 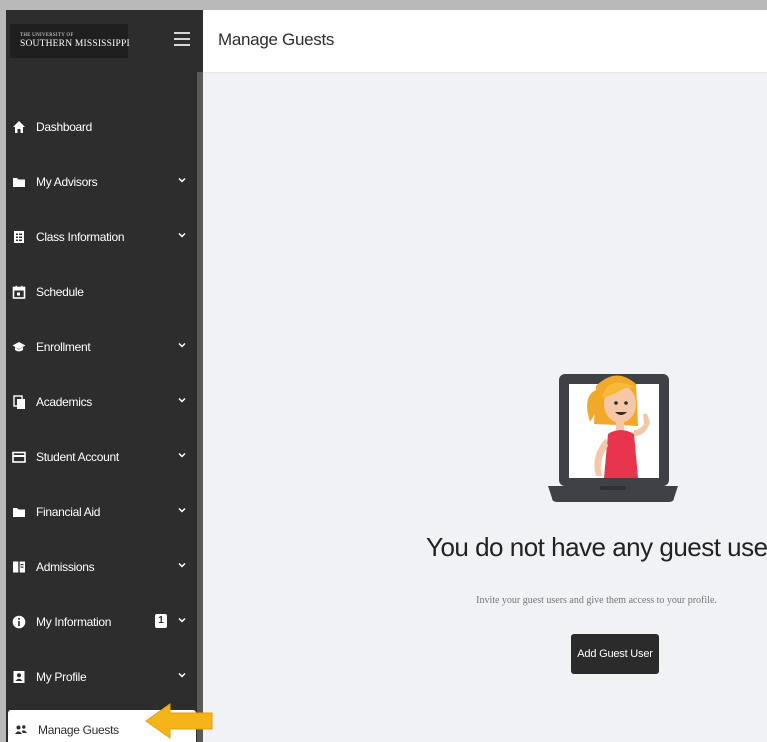 I want to click on arrow-left-icon, so click(x=179, y=721).